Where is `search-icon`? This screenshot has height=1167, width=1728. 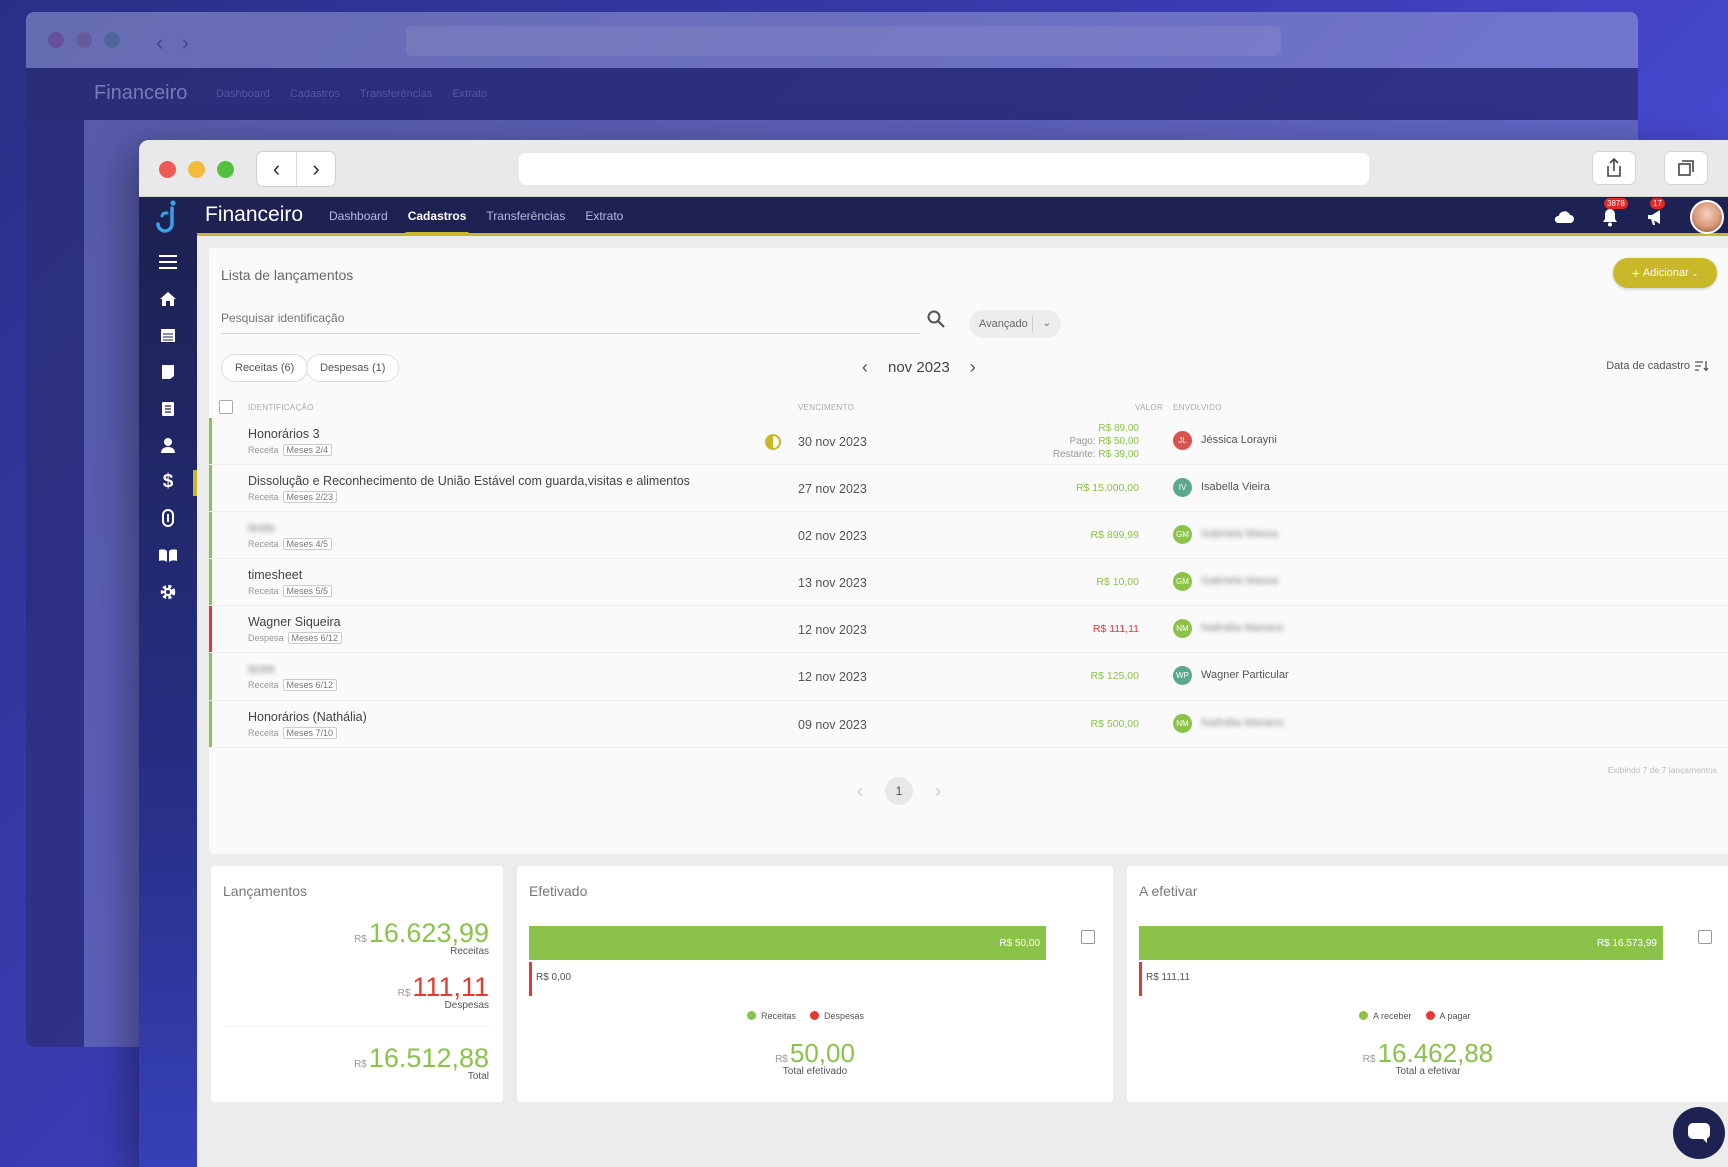 search-icon is located at coordinates (936, 319).